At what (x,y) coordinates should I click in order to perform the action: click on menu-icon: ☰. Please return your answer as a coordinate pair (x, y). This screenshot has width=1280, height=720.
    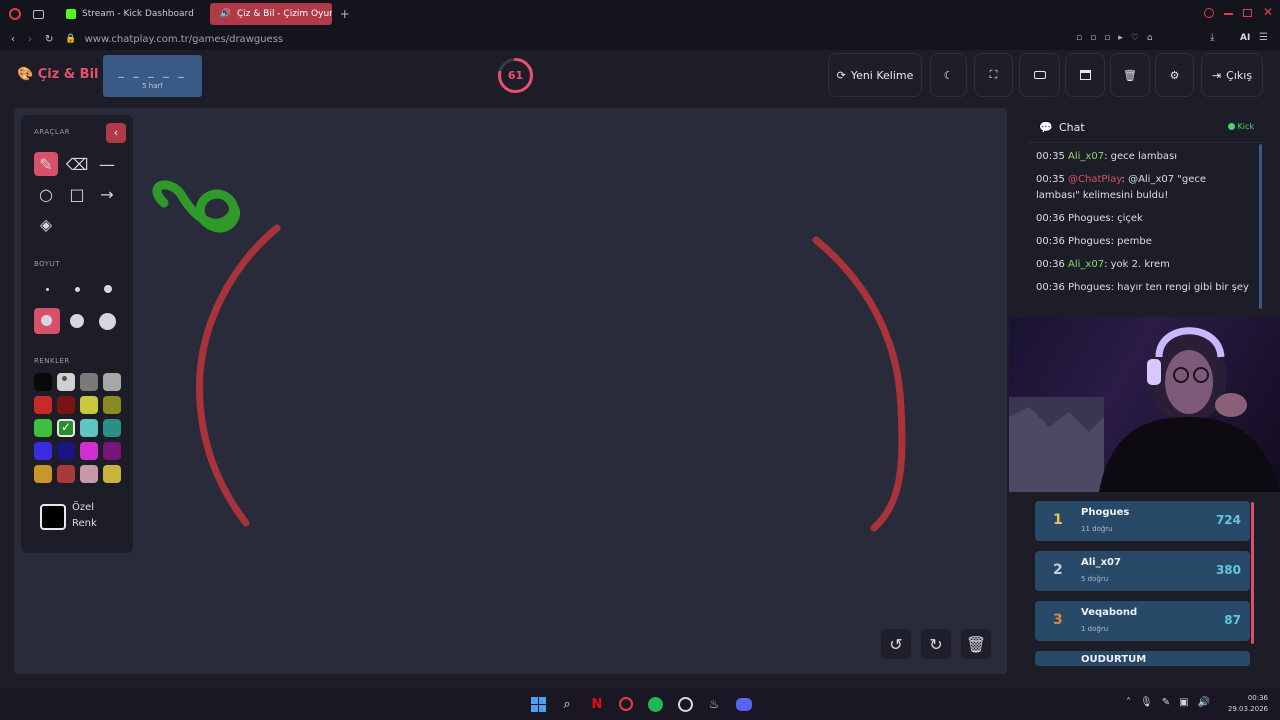
    Looking at the image, I should click on (1263, 37).